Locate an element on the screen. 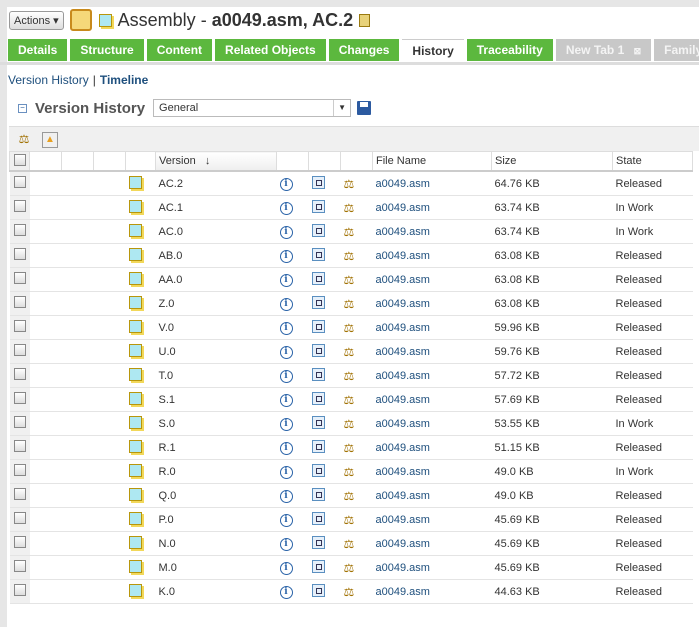 Image resolution: width=699 pixels, height=627 pixels. column-header-size: Size is located at coordinates (552, 161).